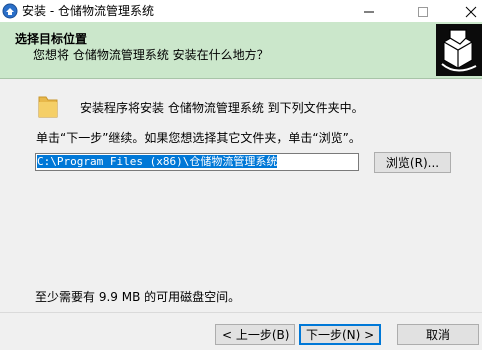  Describe the element at coordinates (198, 138) in the screenshot. I see `instruction-text: 单击“下一步”继续。如果您想选择其它文件夹，单击“浏览”。` at that location.